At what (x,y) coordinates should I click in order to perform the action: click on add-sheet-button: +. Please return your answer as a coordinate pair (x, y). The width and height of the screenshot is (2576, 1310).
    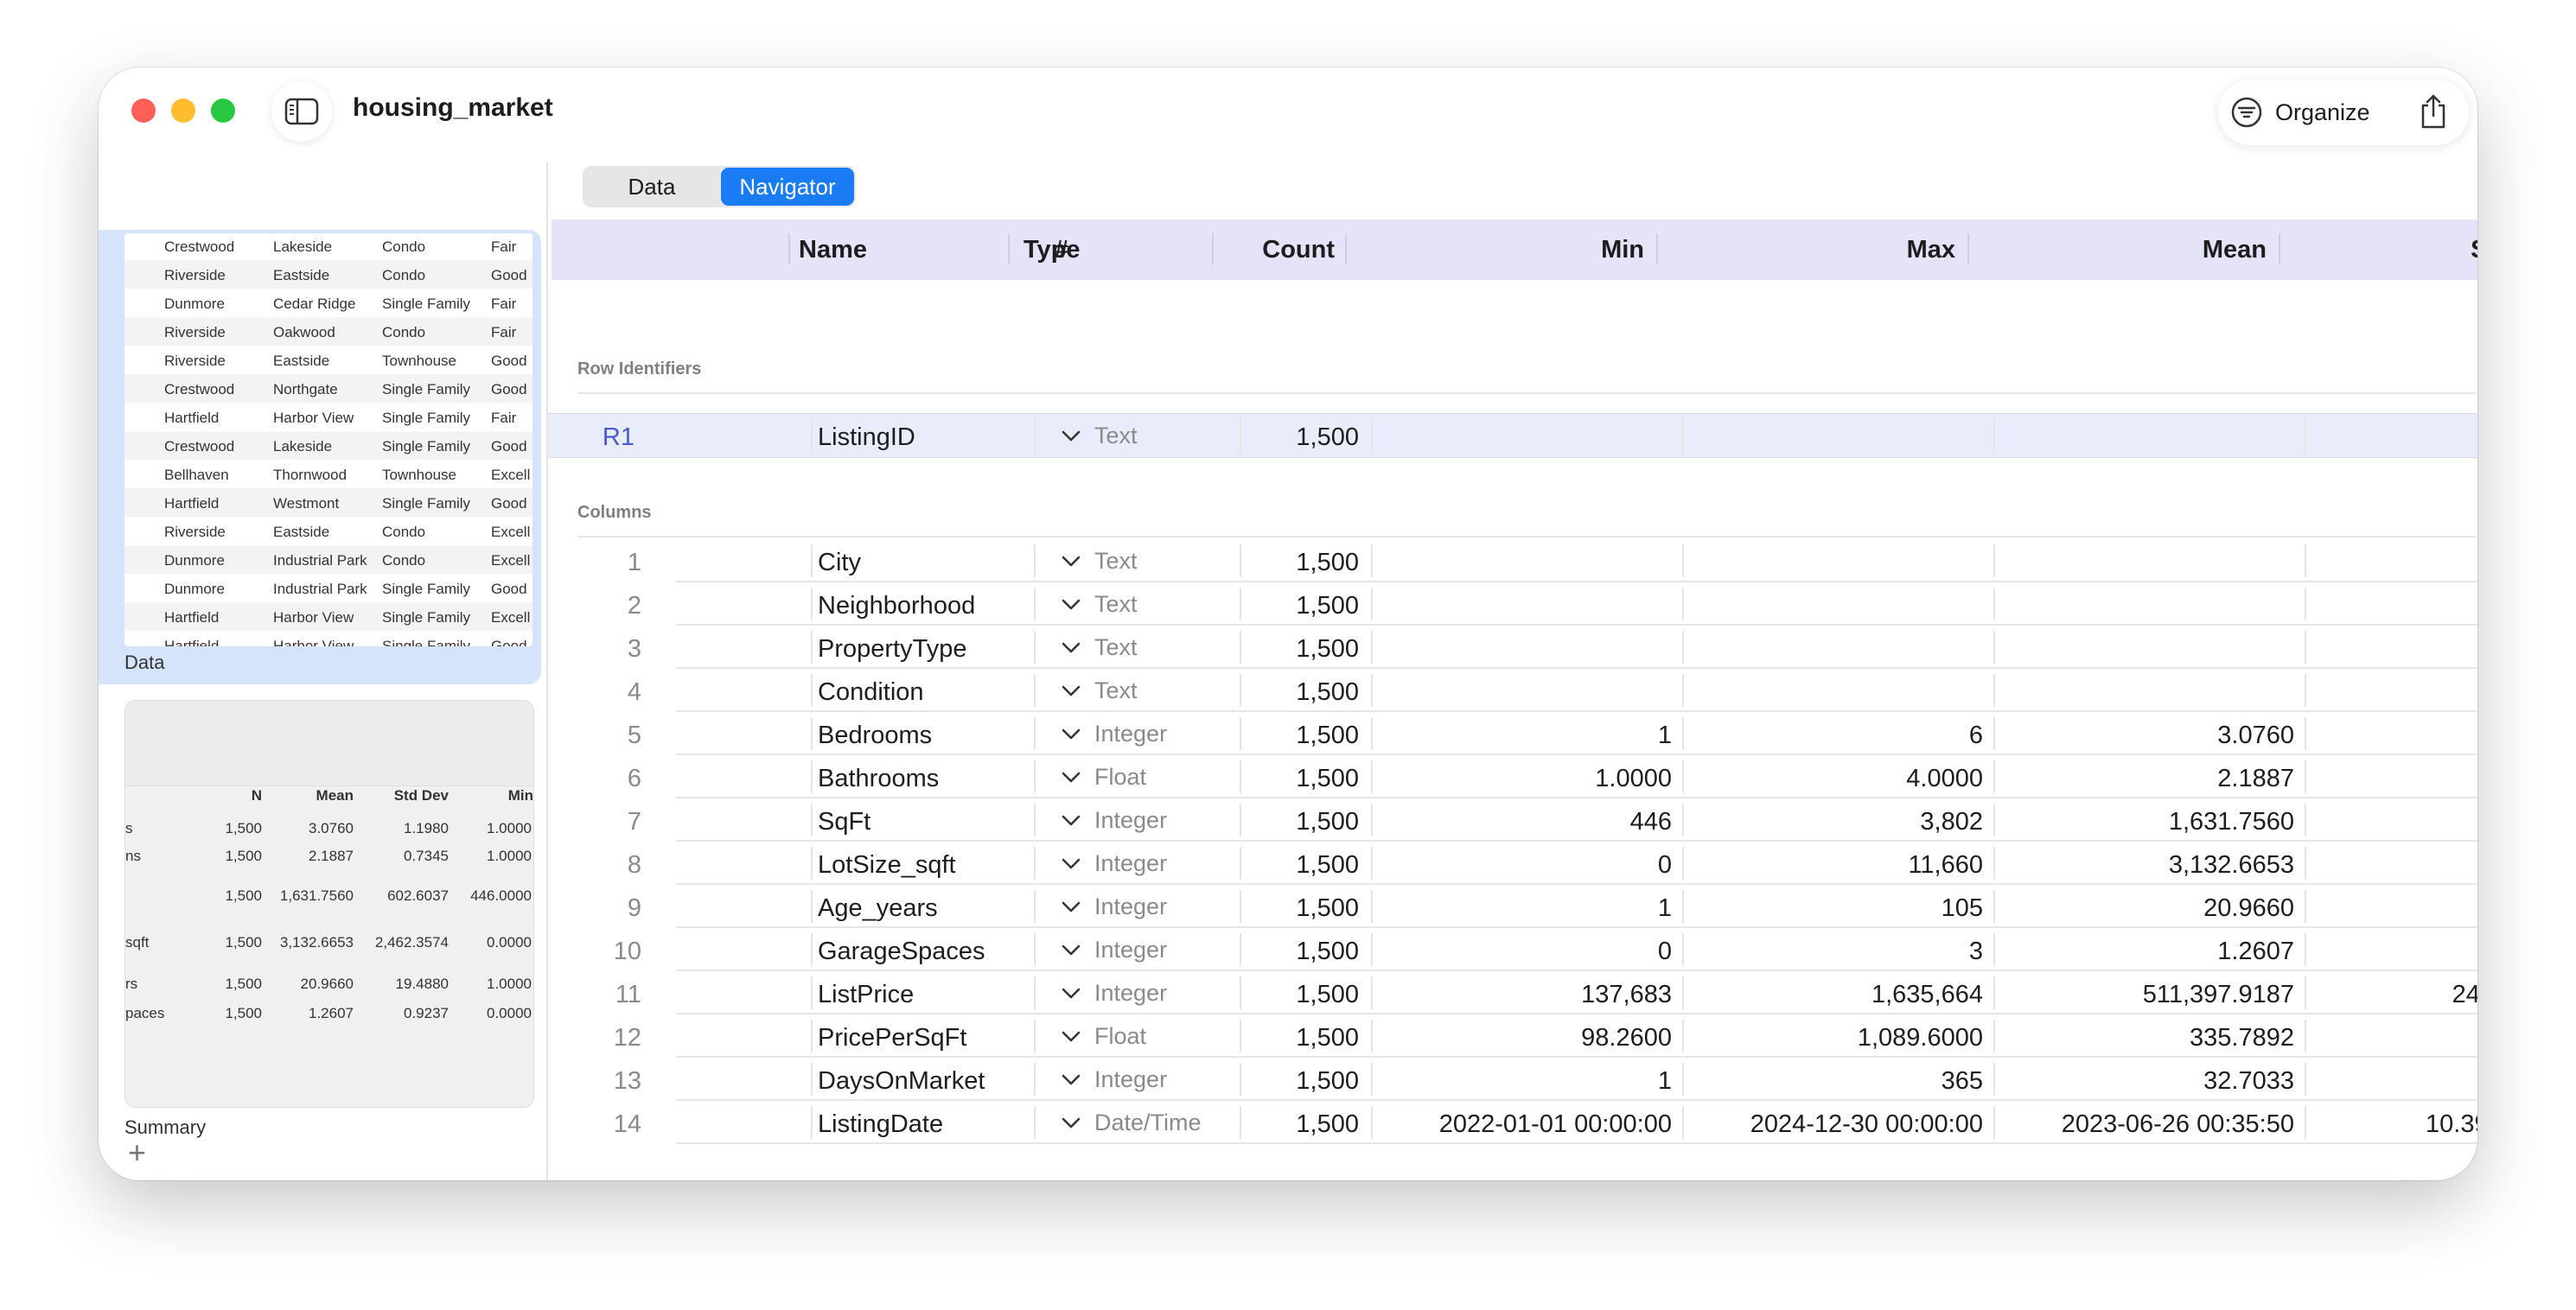
    Looking at the image, I should click on (137, 1152).